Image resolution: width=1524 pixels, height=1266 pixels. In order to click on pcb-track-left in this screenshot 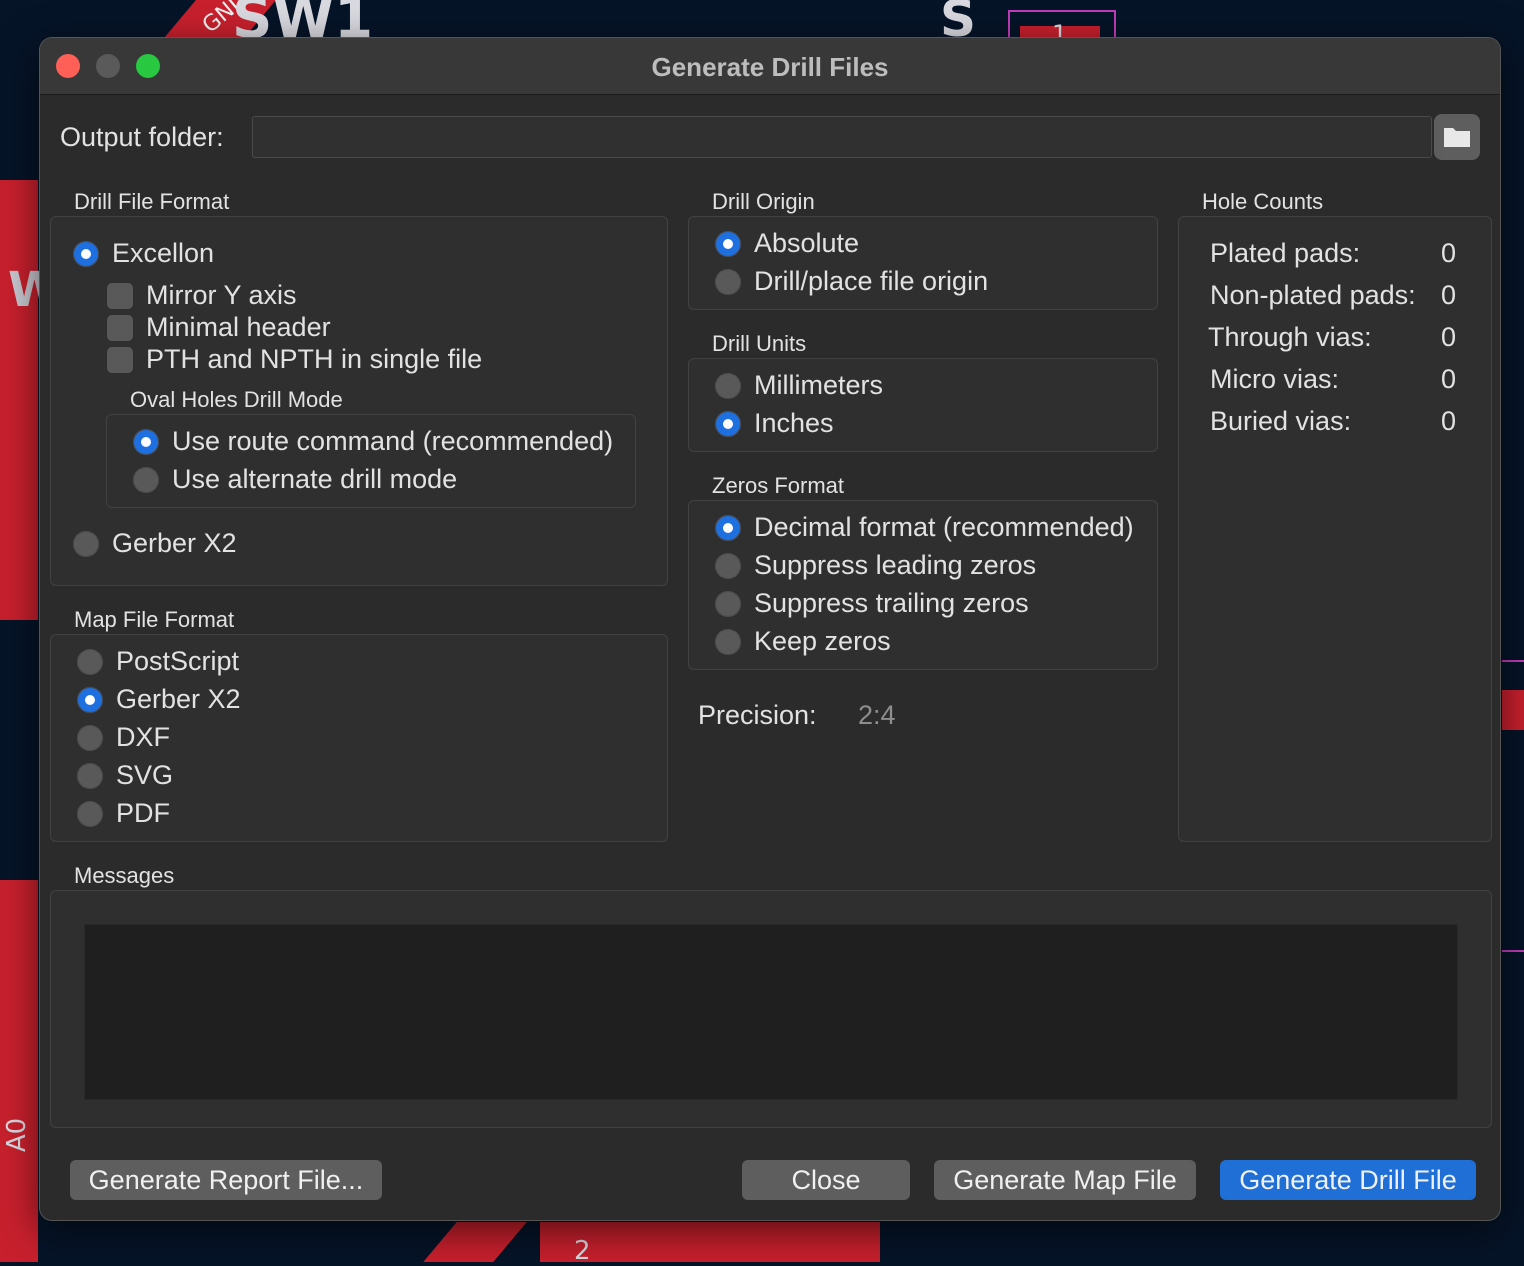, I will do `click(19, 400)`.